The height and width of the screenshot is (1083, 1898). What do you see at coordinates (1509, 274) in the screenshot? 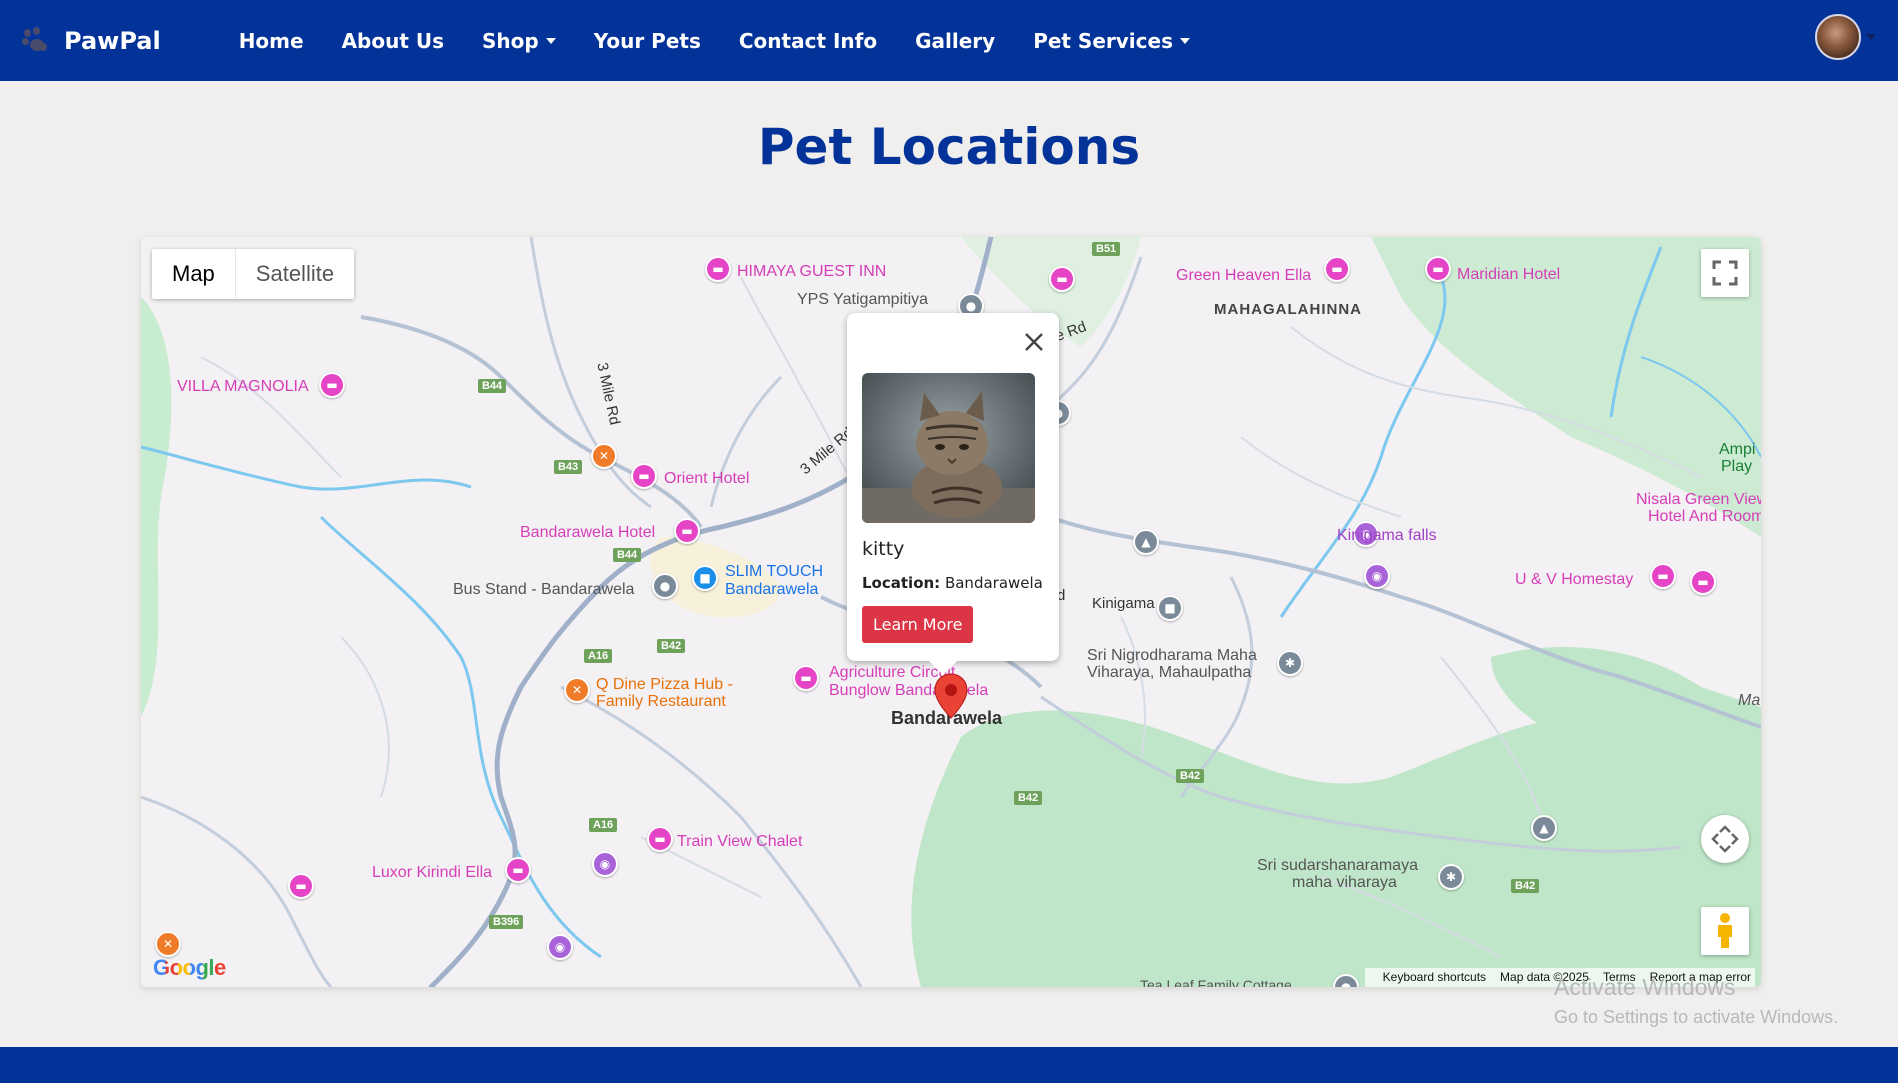
I see `map-label-maridian: Maridian Hotel` at bounding box center [1509, 274].